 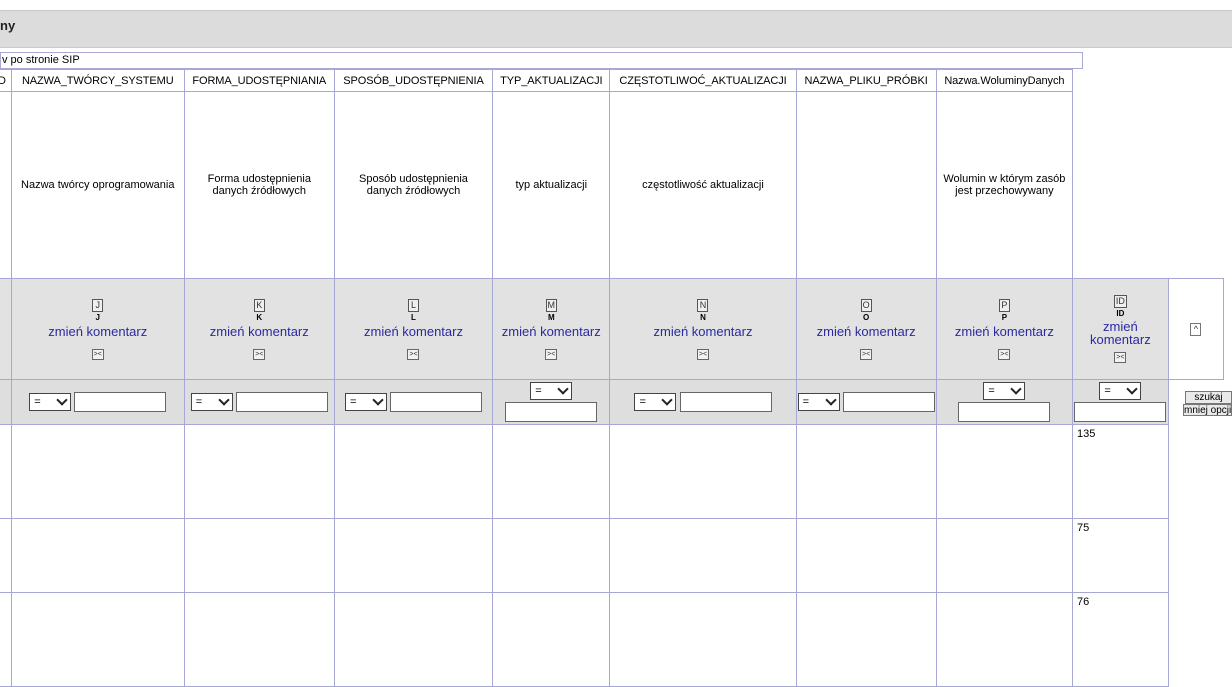 I want to click on id-cell: 75, so click(x=1120, y=555).